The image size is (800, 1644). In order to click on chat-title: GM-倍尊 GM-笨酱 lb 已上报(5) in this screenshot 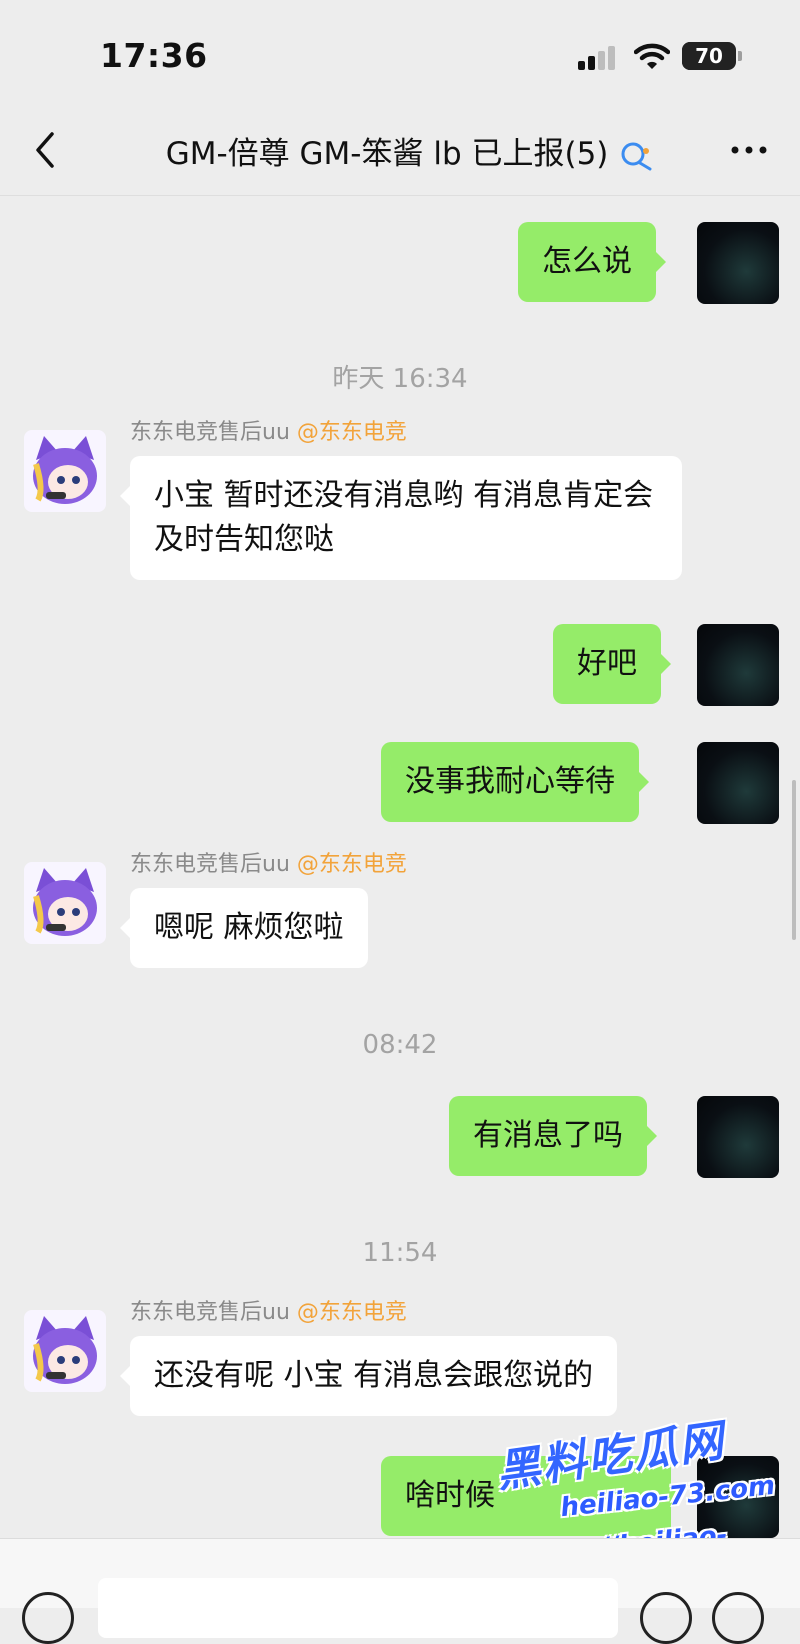, I will do `click(410, 150)`.